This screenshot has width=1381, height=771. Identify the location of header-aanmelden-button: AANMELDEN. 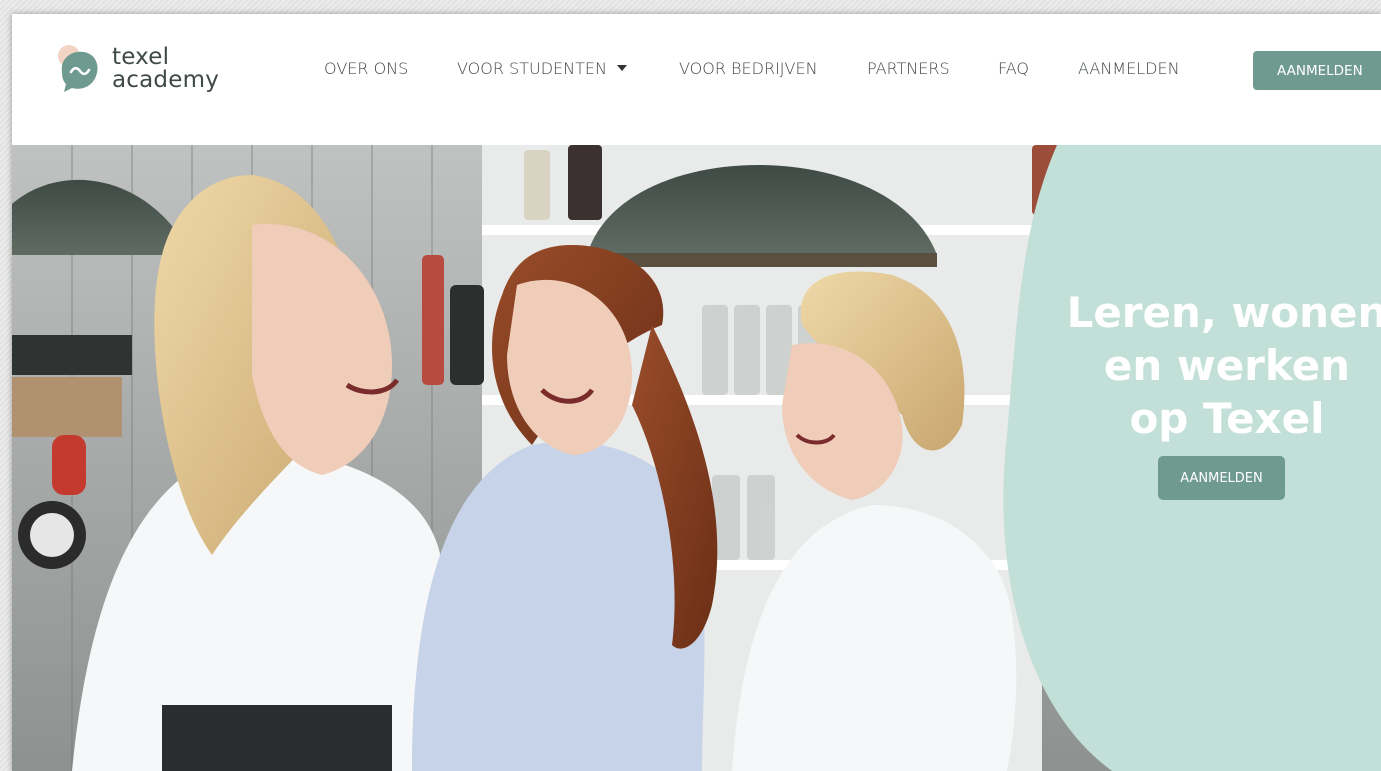
(1317, 70).